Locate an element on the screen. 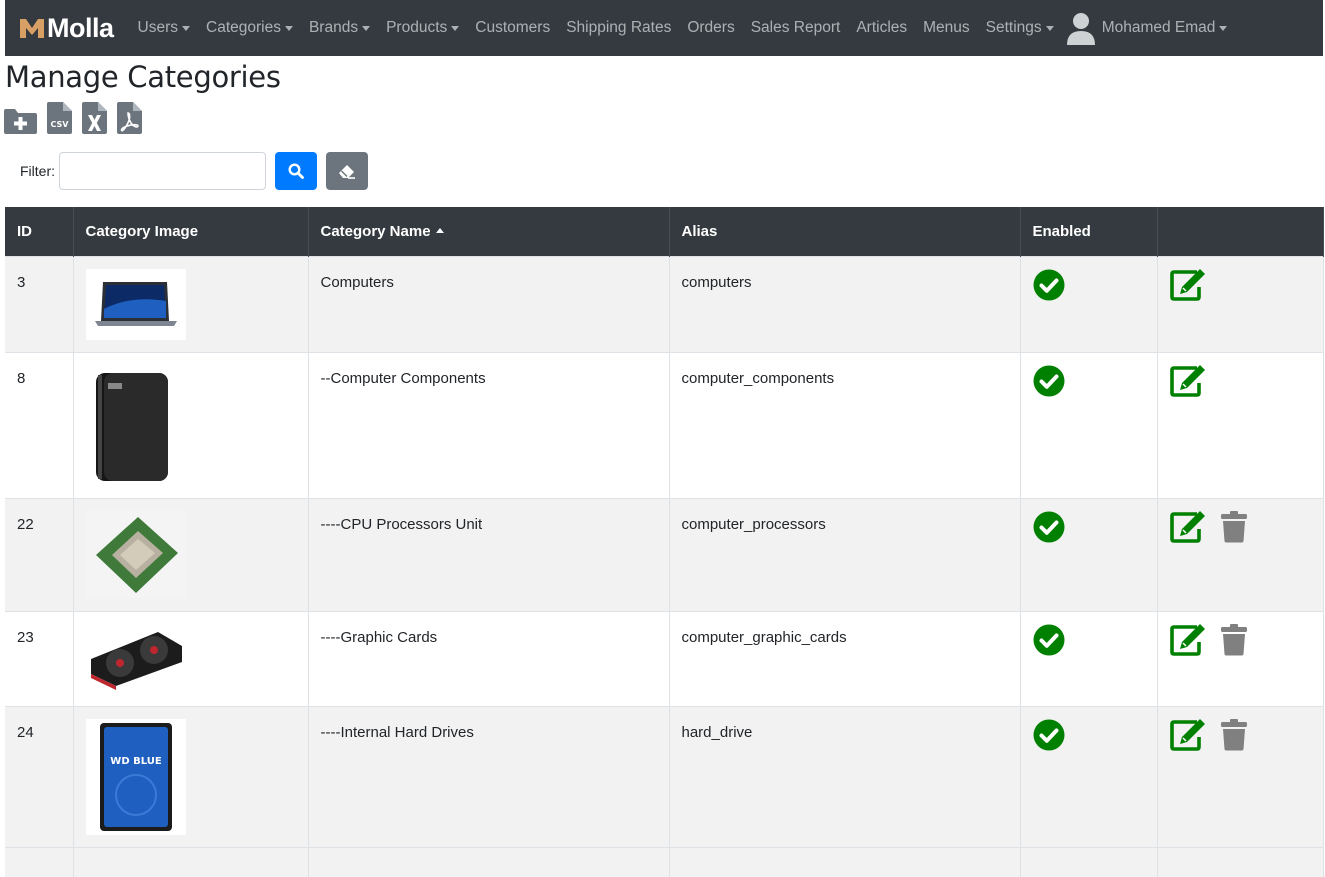 The height and width of the screenshot is (877, 1325). nav-item-label: Articles is located at coordinates (882, 27).